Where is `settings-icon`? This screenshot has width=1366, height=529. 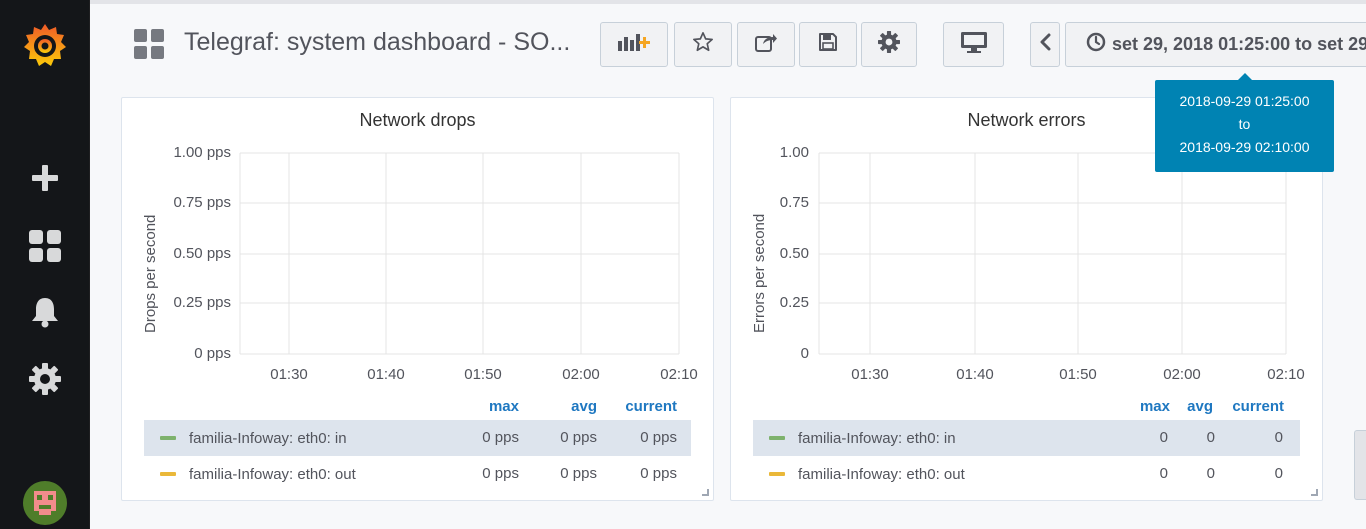
settings-icon is located at coordinates (889, 44).